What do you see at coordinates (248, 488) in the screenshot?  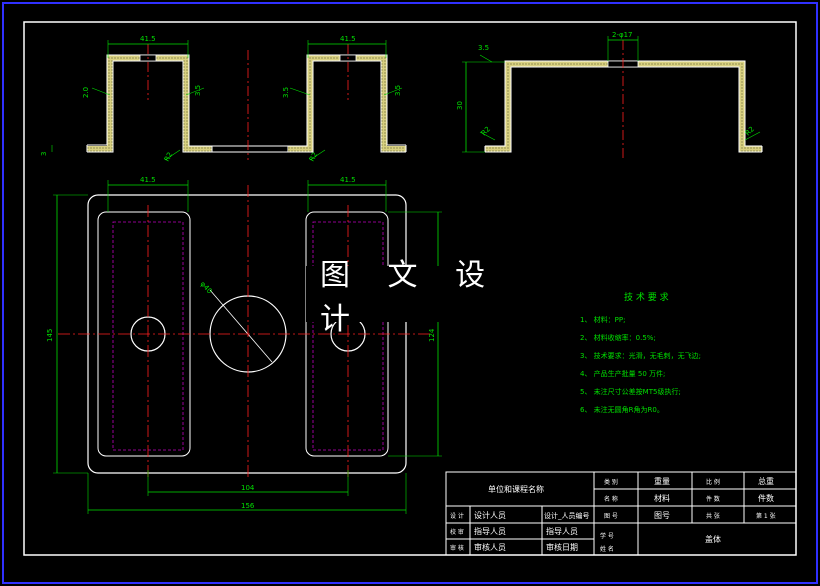 I see `dim-inner-span: 104` at bounding box center [248, 488].